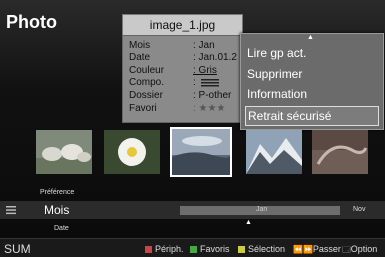  What do you see at coordinates (17, 249) in the screenshot?
I see `sum-label: SUM` at bounding box center [17, 249].